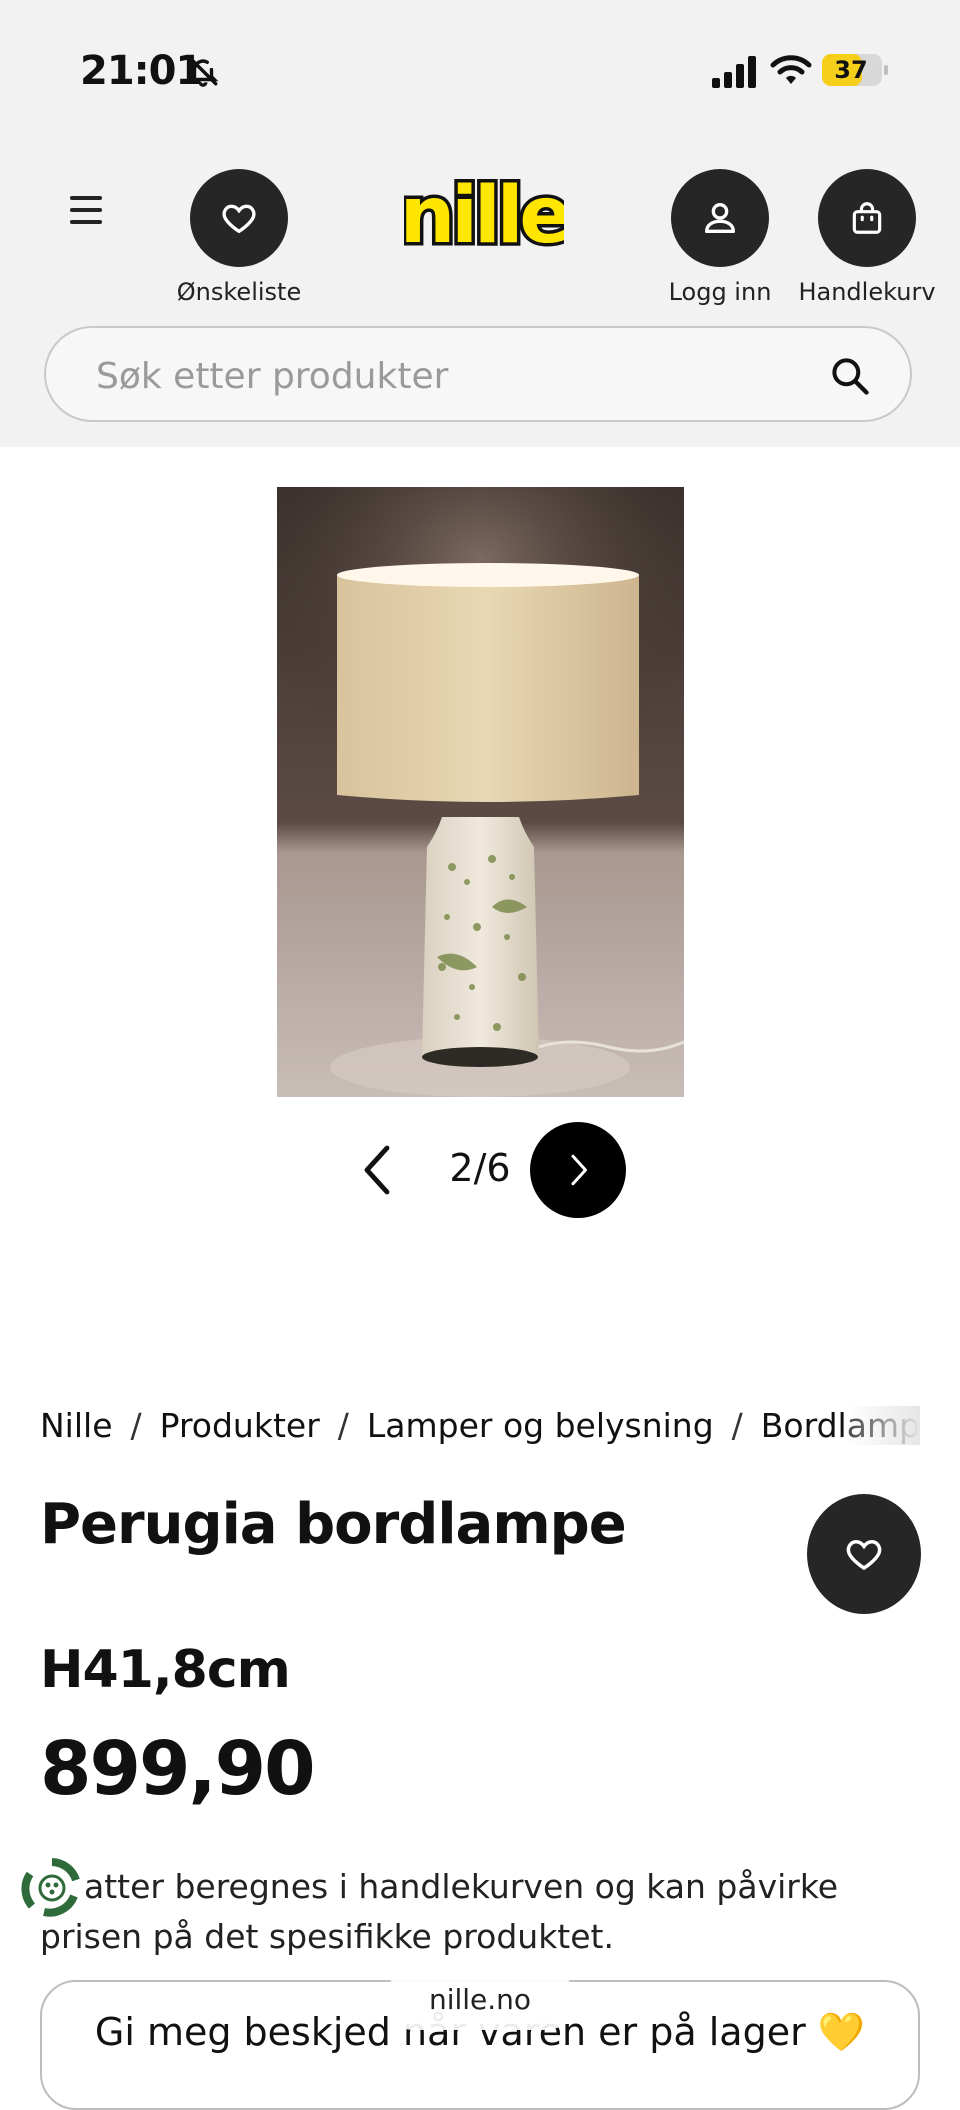 The width and height of the screenshot is (960, 2110). Describe the element at coordinates (850, 376) in the screenshot. I see `search-icon` at that location.